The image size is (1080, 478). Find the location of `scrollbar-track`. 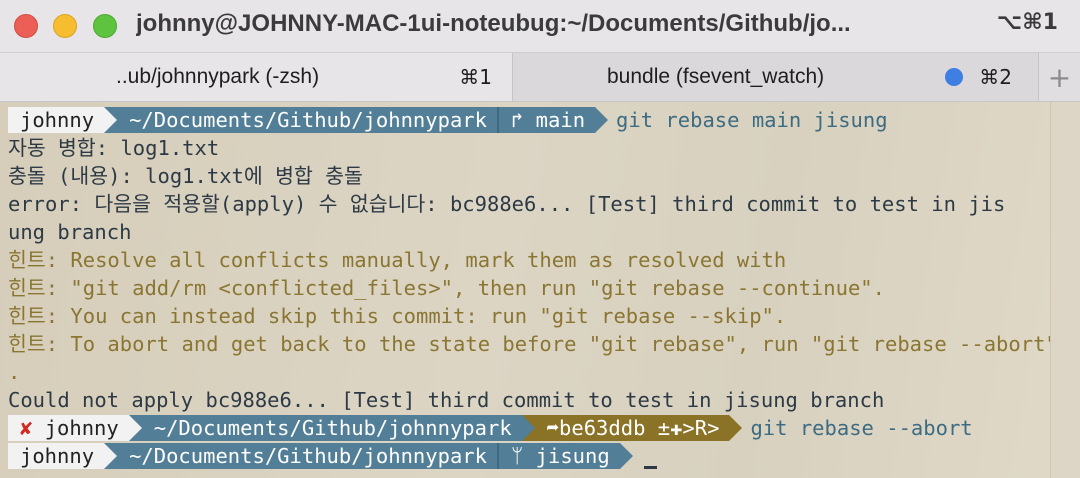

scrollbar-track is located at coordinates (1065, 290).